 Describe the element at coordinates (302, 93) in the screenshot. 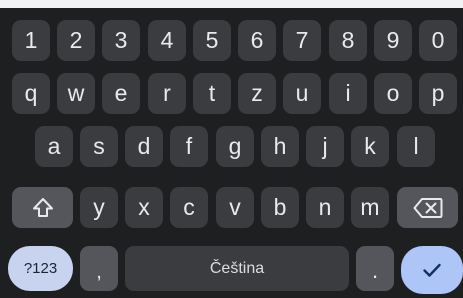

I see `key-u: u` at that location.